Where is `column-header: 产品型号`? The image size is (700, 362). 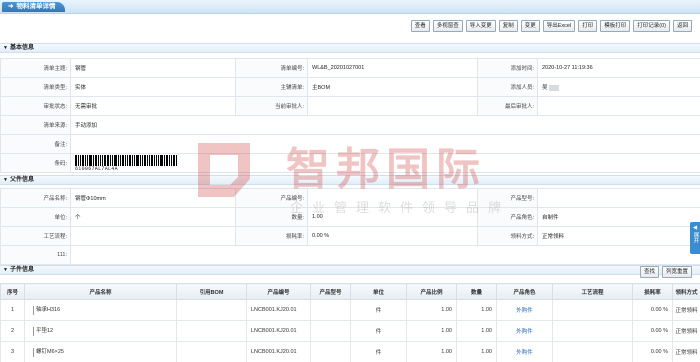
column-header: 产品型号 is located at coordinates (330, 291).